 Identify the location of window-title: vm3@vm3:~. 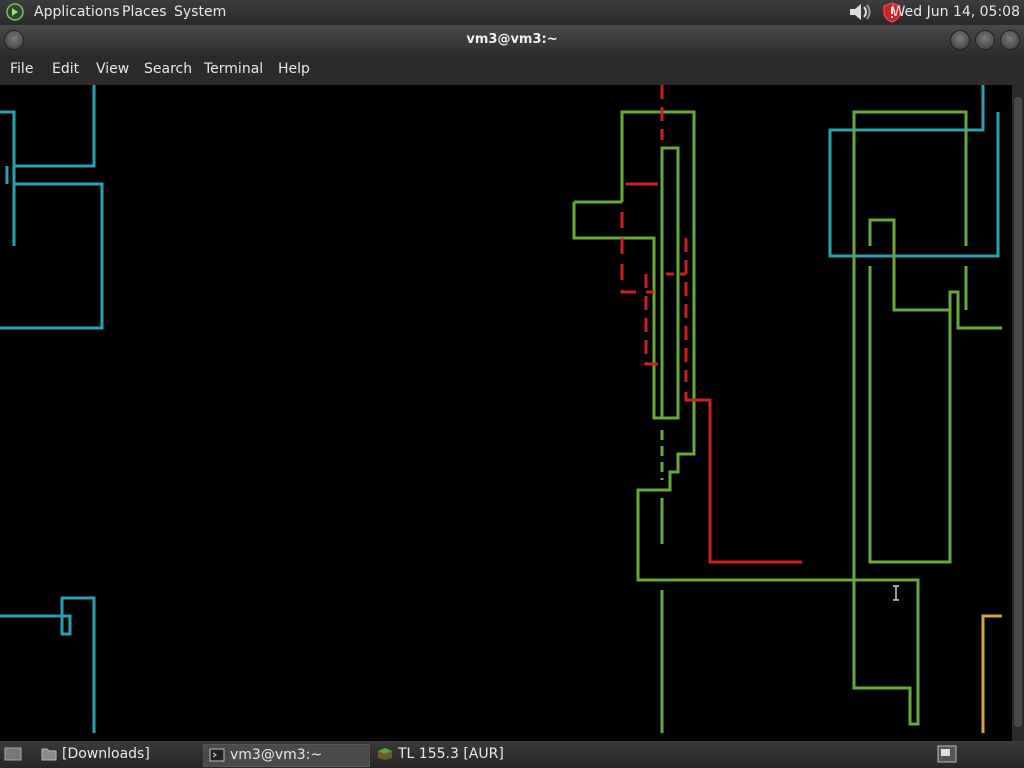
(512, 39).